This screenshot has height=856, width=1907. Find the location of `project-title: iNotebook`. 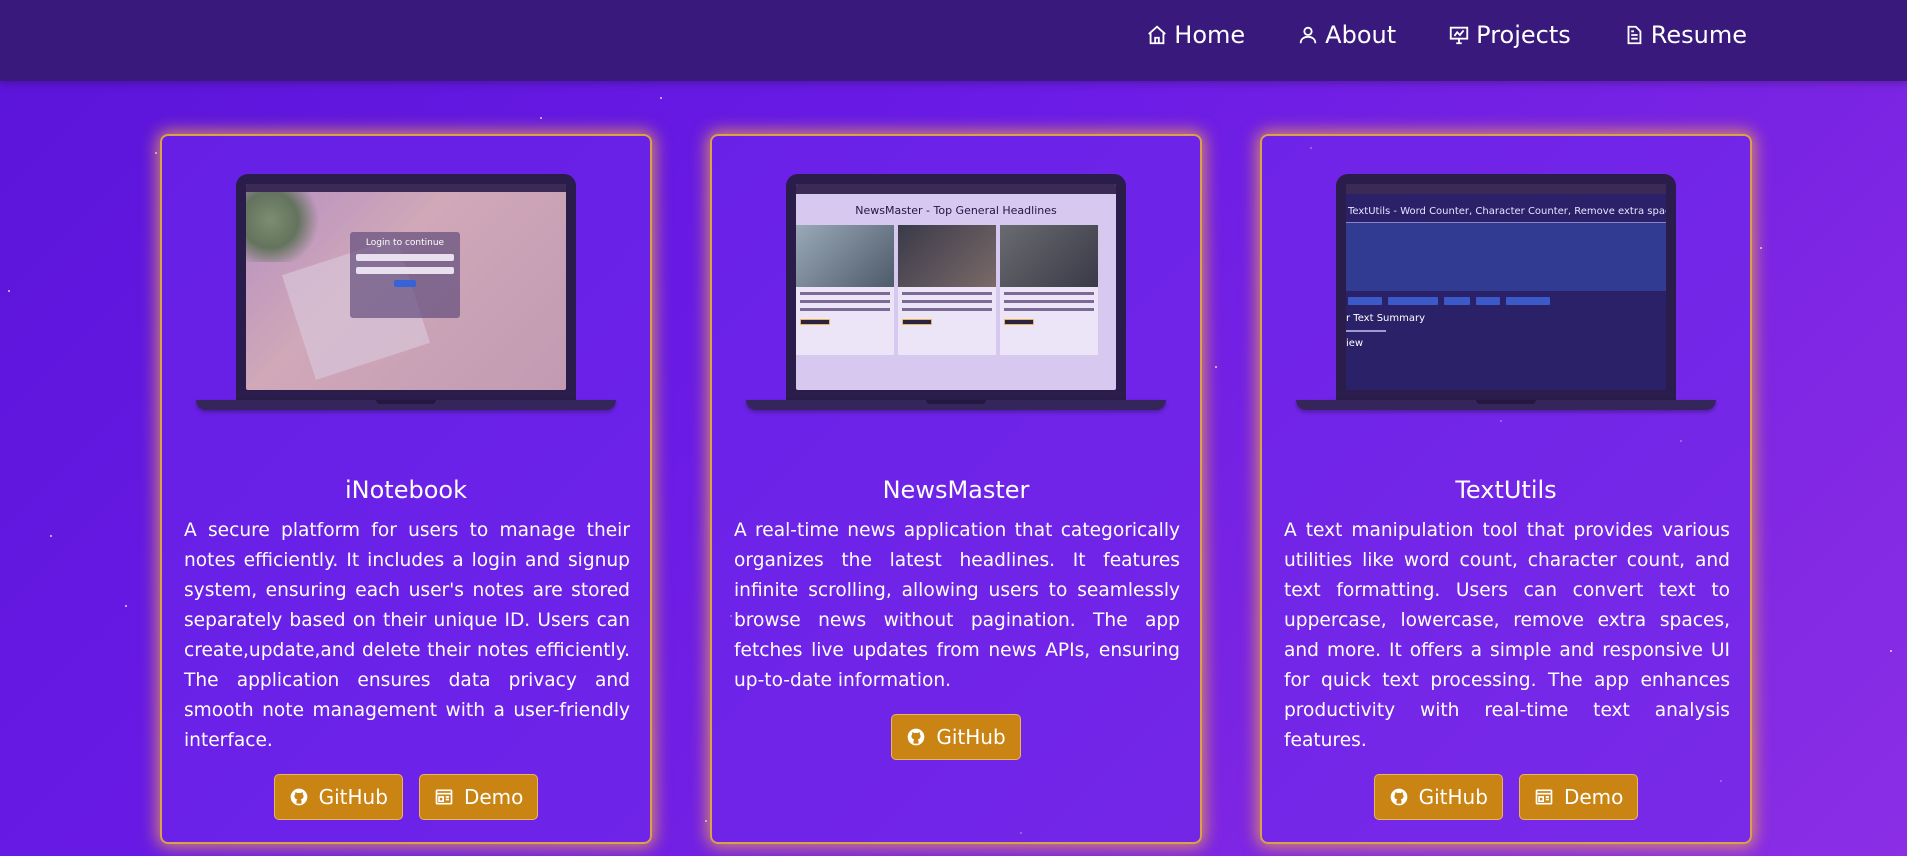

project-title: iNotebook is located at coordinates (406, 490).